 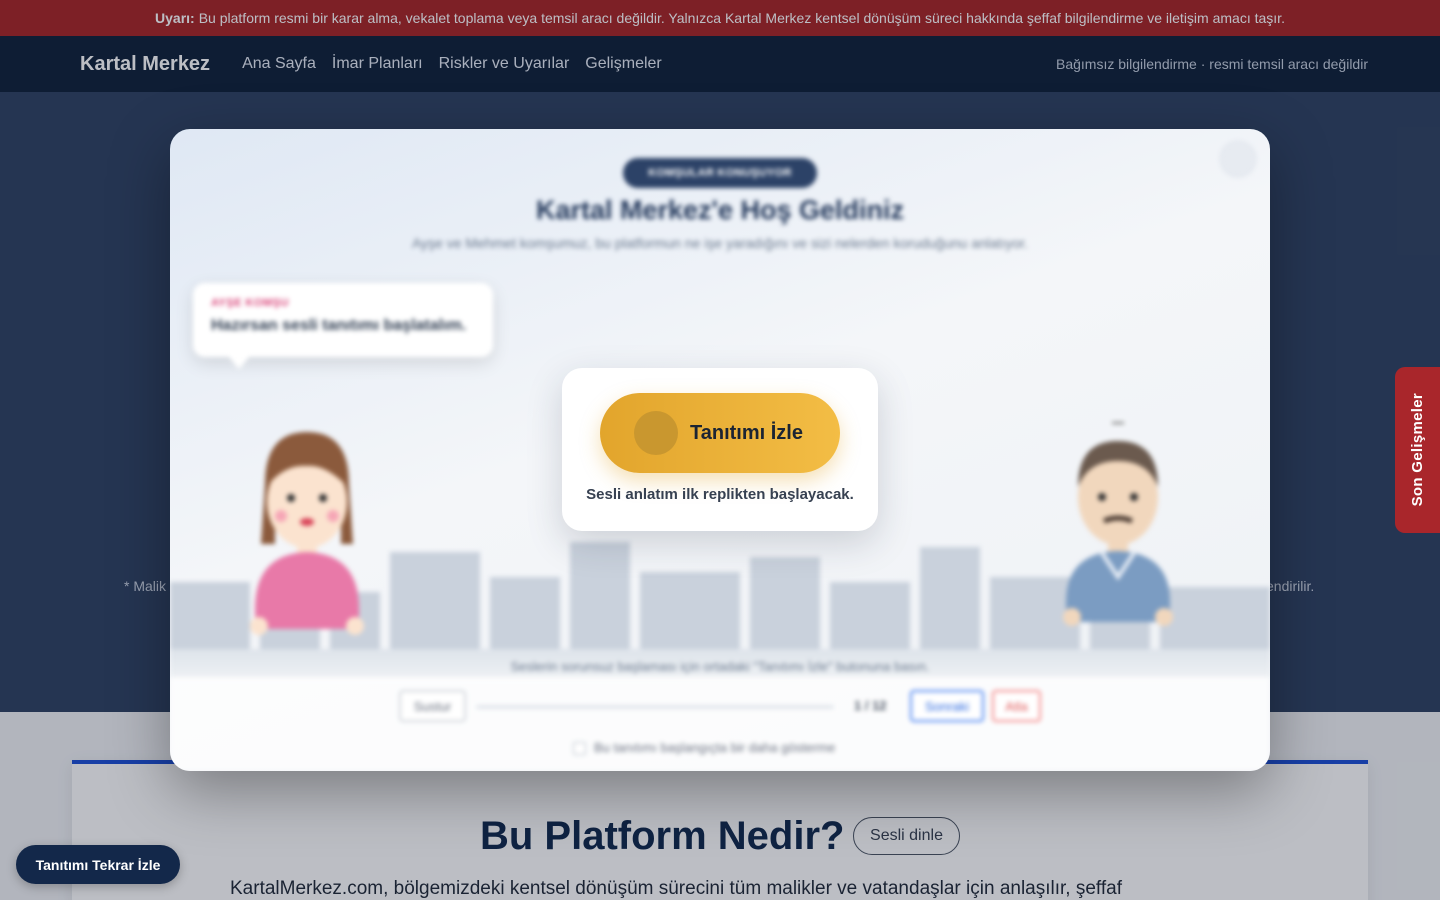 What do you see at coordinates (307, 533) in the screenshot?
I see `ayse-character-illustration` at bounding box center [307, 533].